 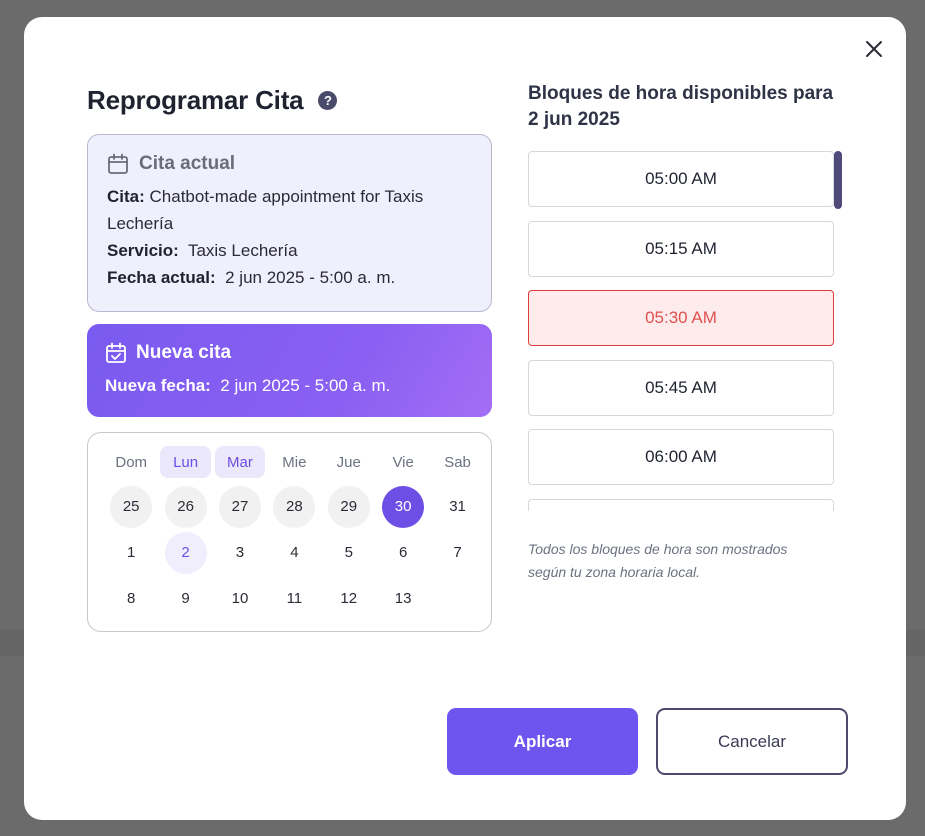 What do you see at coordinates (195, 100) in the screenshot?
I see `page-title: Reprogramar Cita` at bounding box center [195, 100].